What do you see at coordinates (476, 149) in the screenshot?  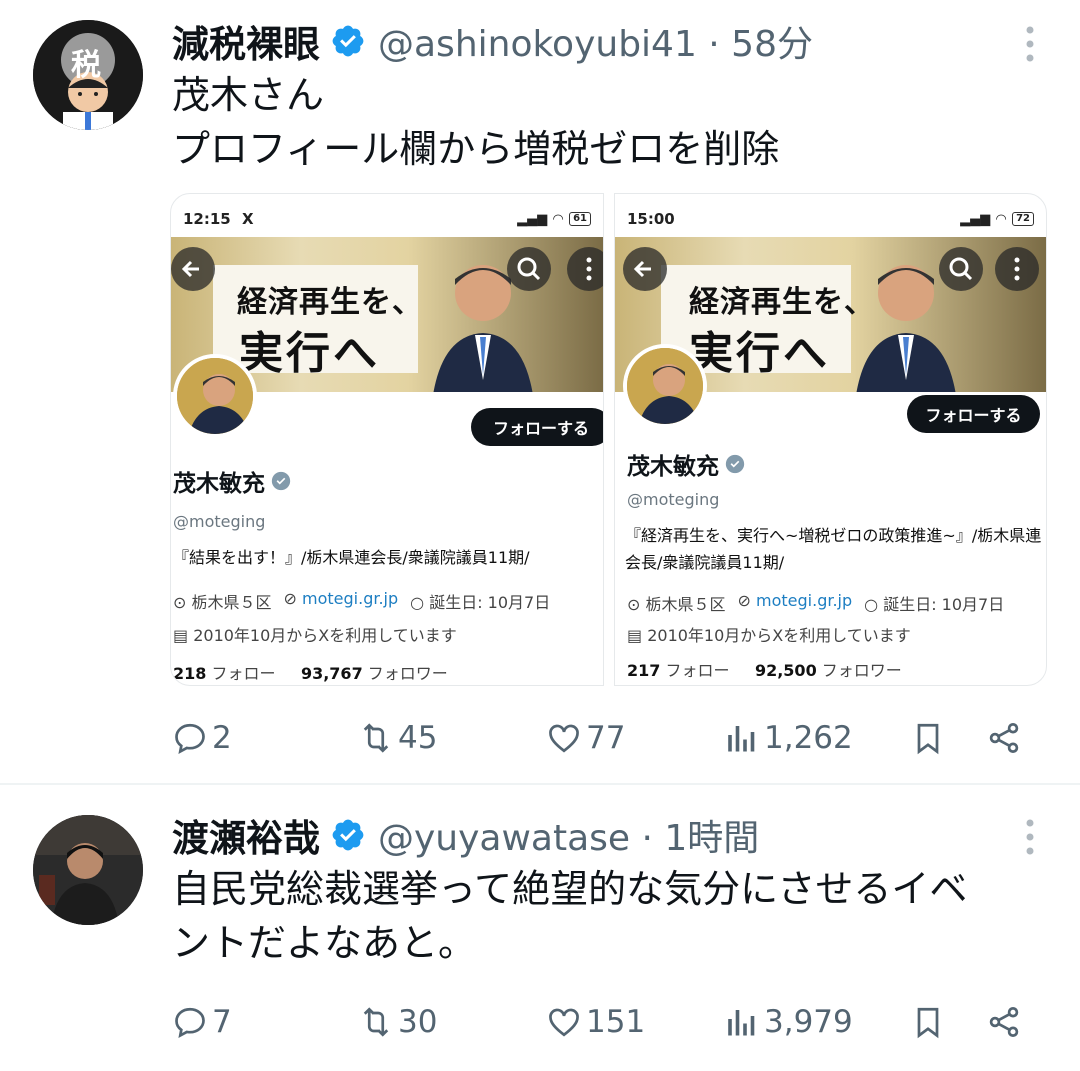 I see `tweet-text-line: プロフィール欄から増税ゼロを削除` at bounding box center [476, 149].